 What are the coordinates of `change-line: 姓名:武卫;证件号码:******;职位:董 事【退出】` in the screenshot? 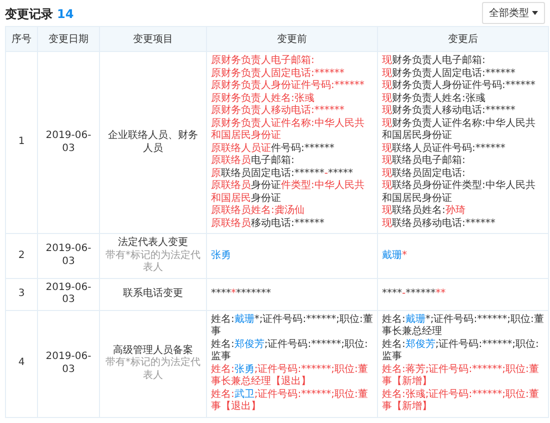 It's located at (290, 401).